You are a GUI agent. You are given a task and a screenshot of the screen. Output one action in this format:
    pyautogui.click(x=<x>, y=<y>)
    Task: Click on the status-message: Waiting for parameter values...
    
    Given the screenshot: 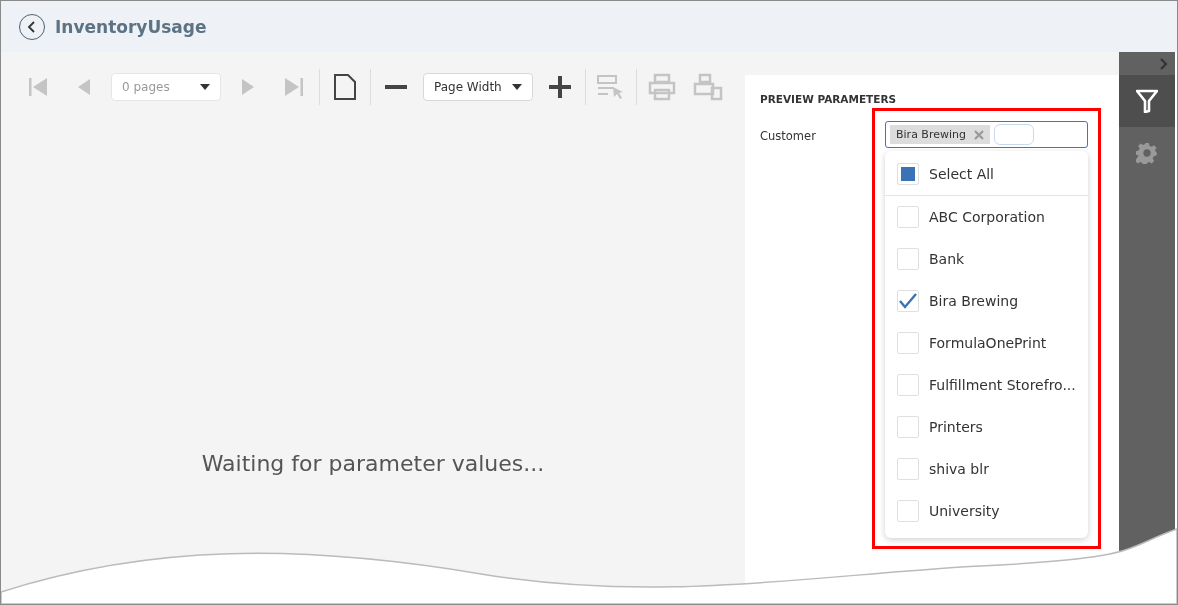 What is the action you would take?
    pyautogui.click(x=373, y=463)
    